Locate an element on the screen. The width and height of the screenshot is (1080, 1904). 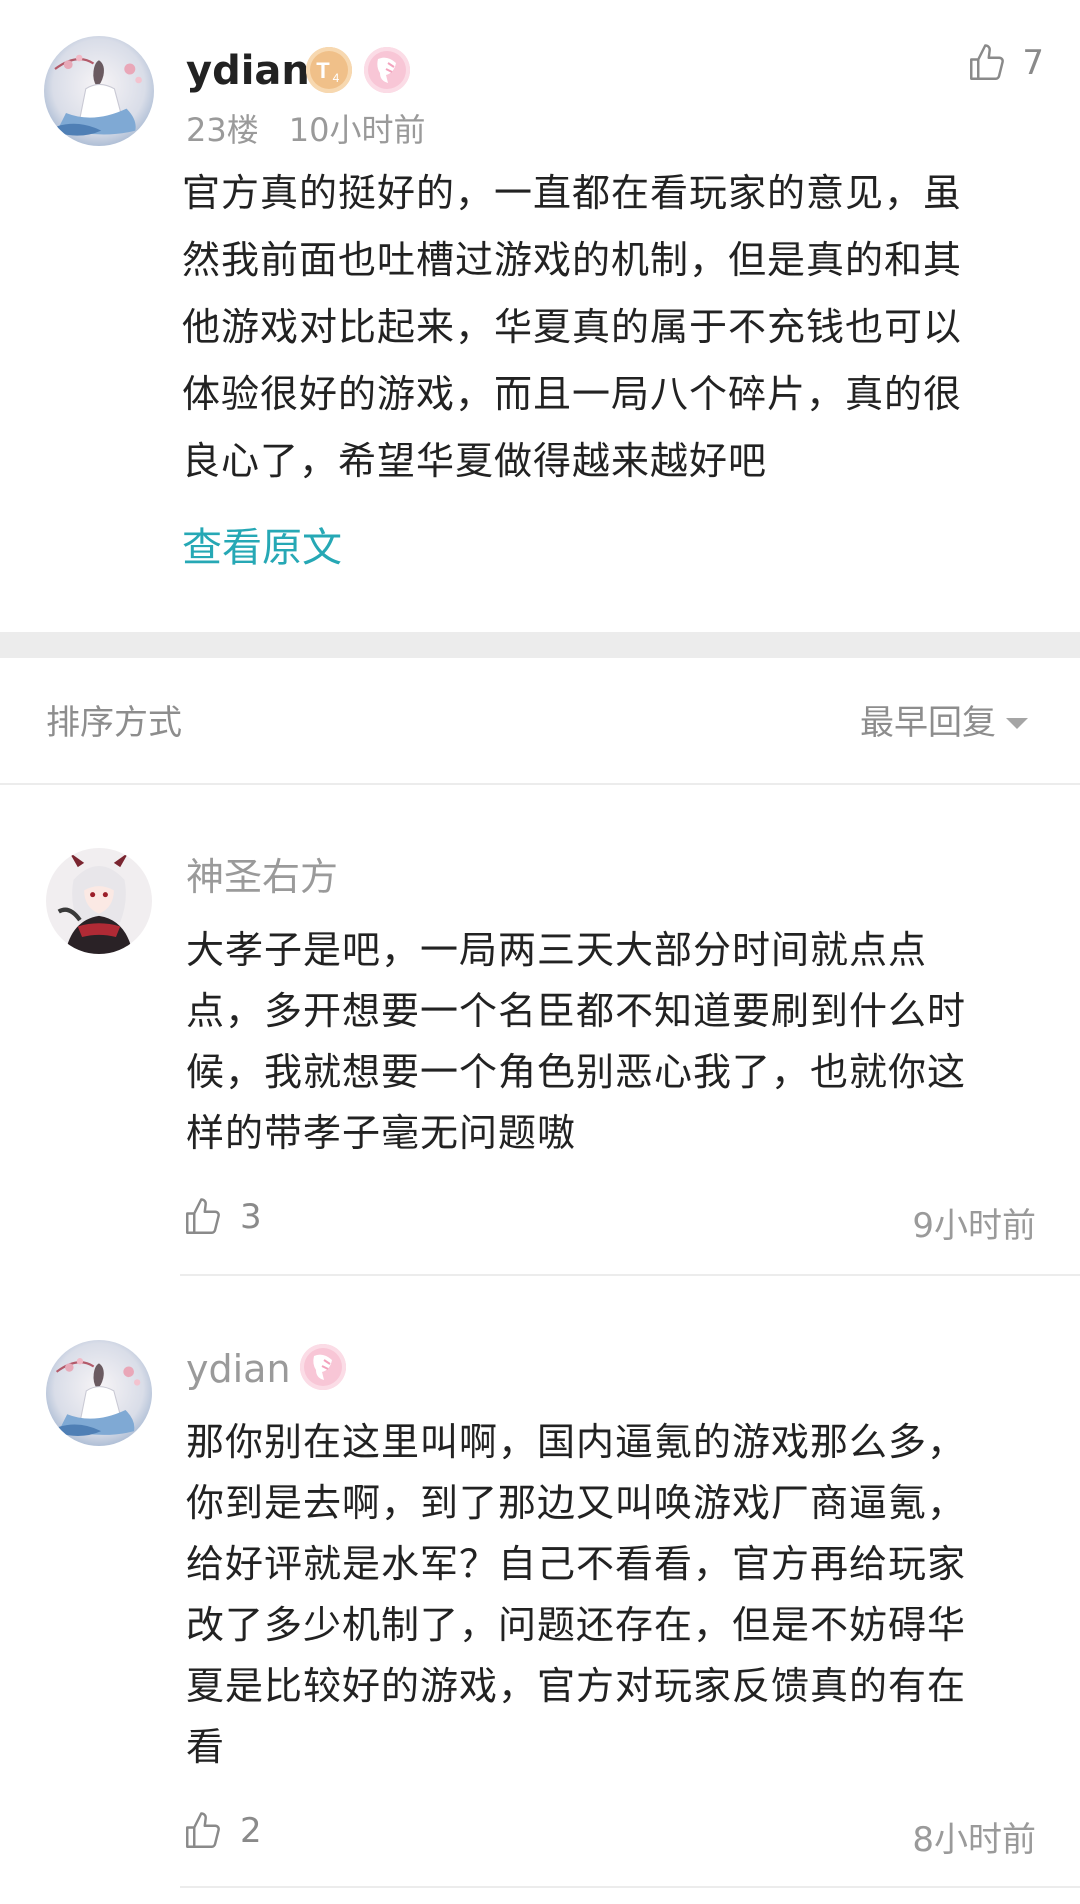
sort-selected: 最早回复 is located at coordinates (928, 723).